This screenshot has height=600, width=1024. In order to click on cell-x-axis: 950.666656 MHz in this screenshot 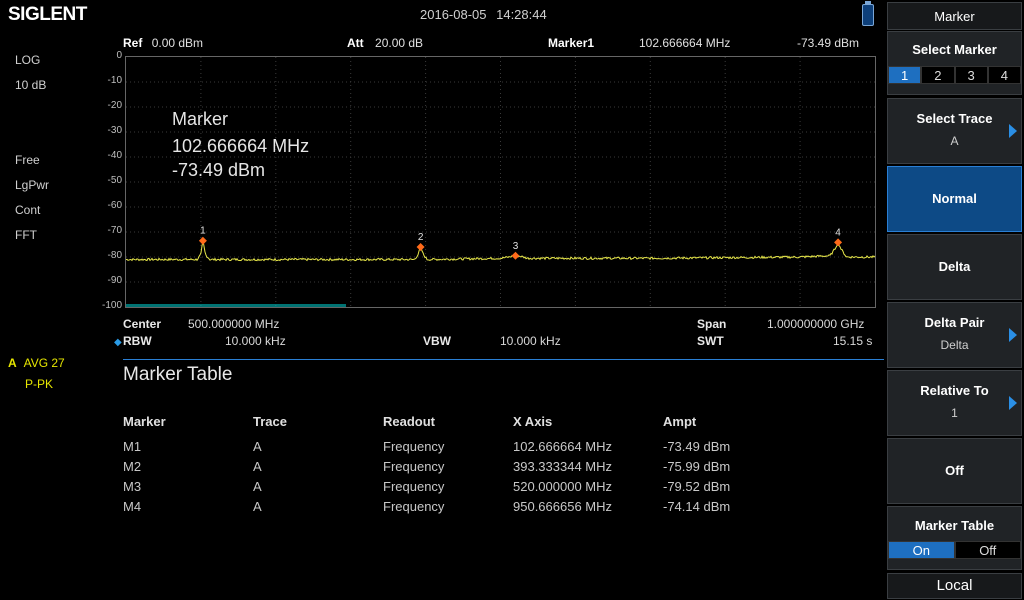, I will do `click(563, 506)`.